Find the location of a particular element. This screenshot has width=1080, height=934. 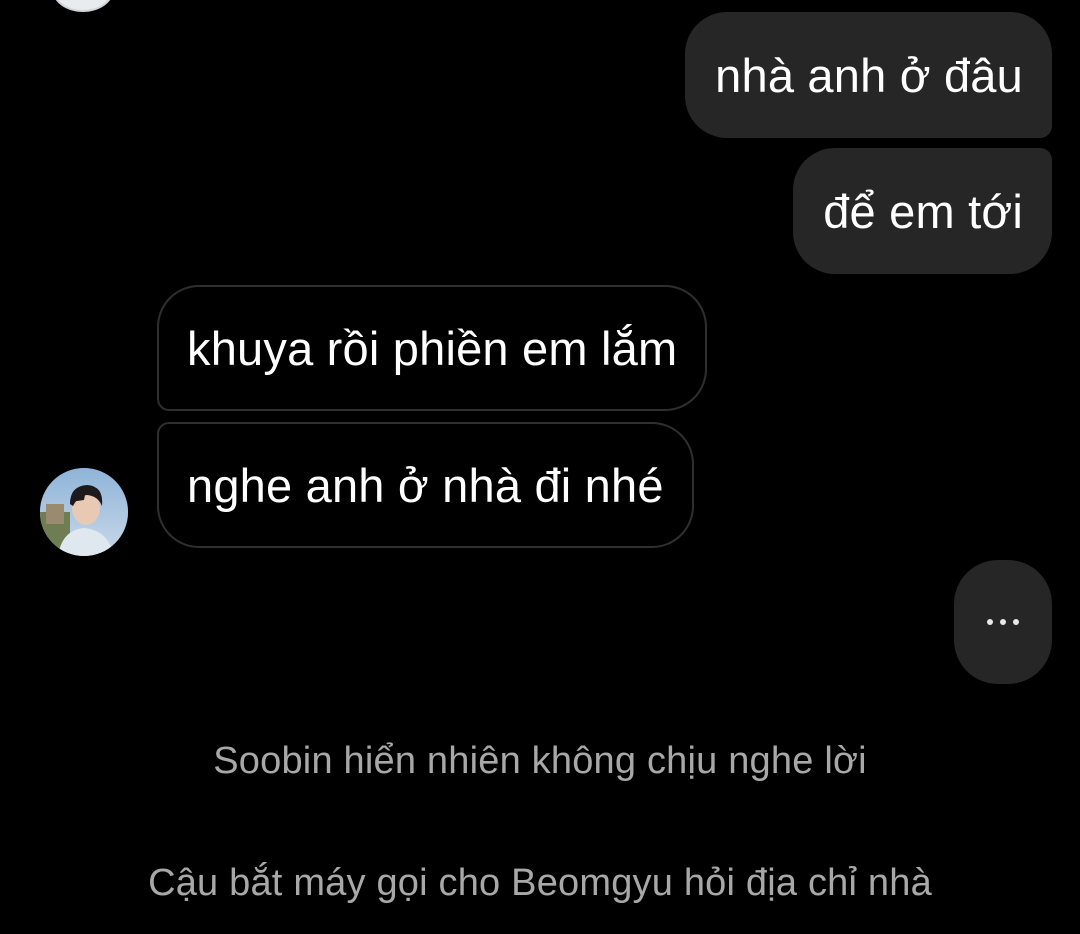

message-bubble-sent: nhà anh ở đâu is located at coordinates (868, 75).